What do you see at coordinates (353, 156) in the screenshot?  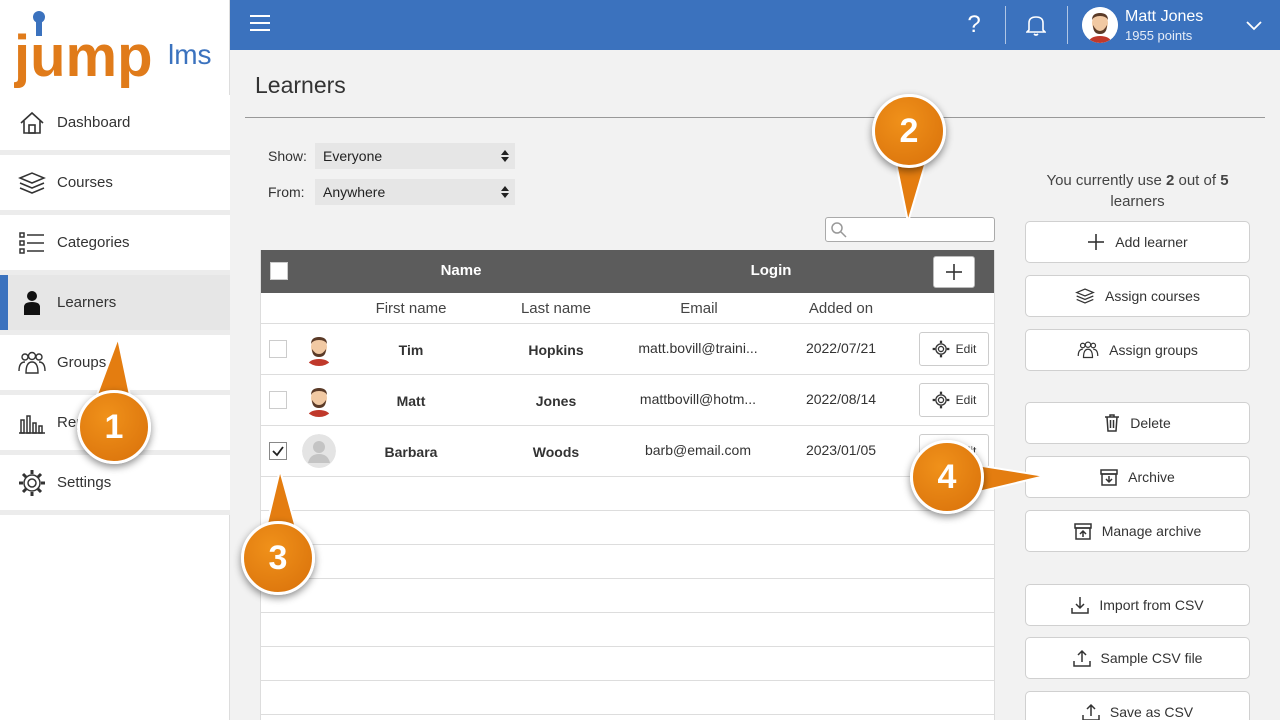 I see `show-select-value: Everyone` at bounding box center [353, 156].